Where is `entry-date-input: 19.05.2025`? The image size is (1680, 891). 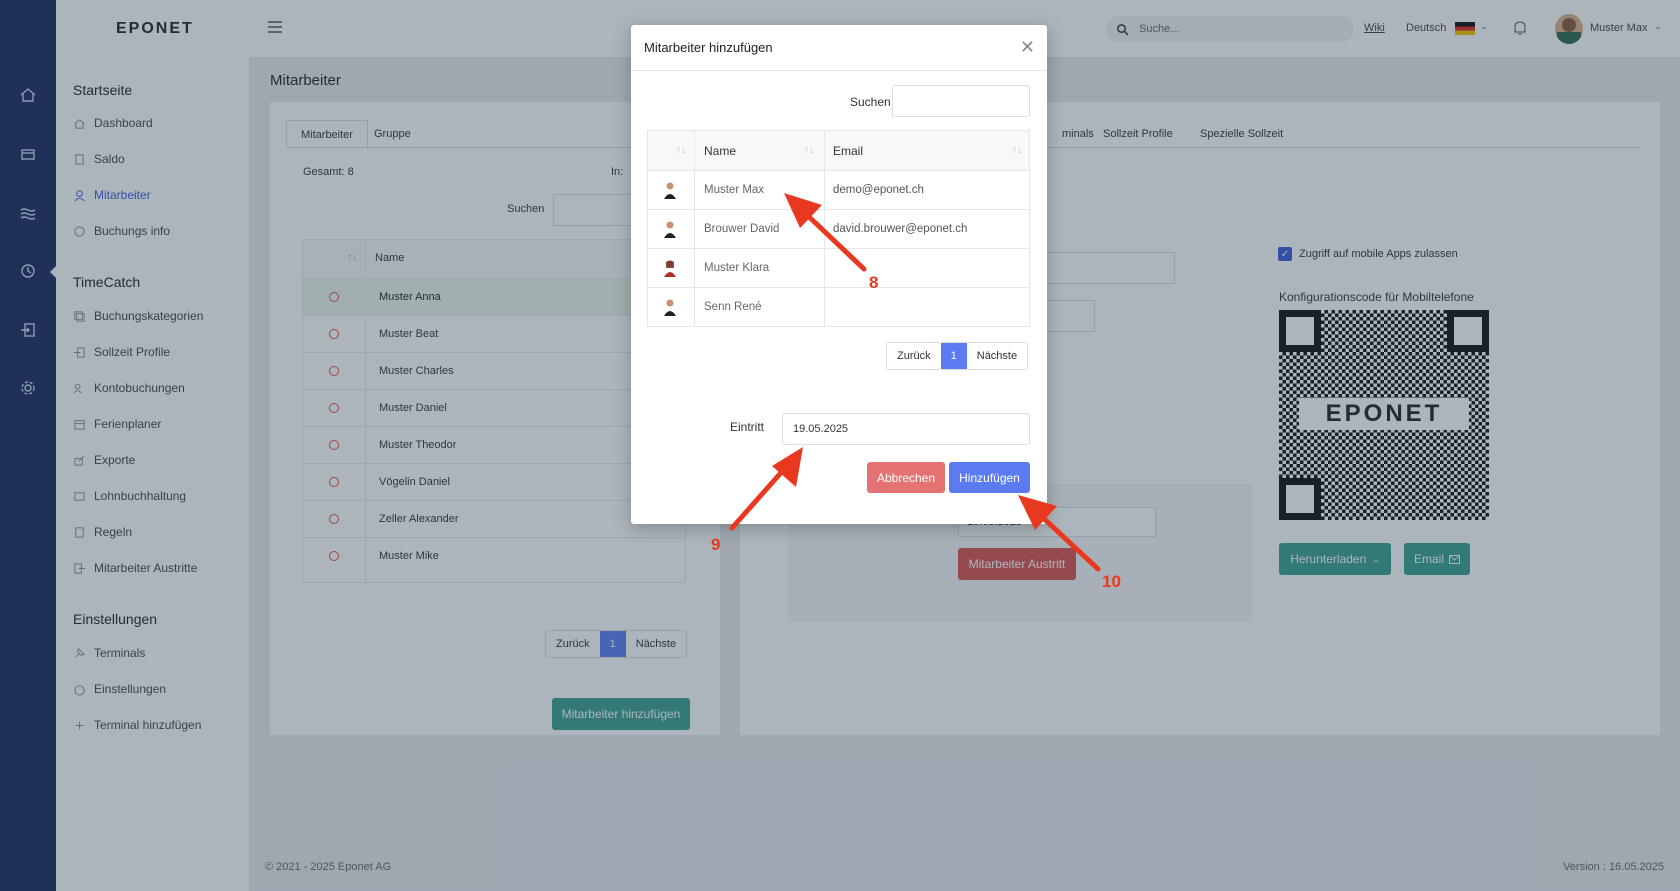 entry-date-input: 19.05.2025 is located at coordinates (906, 429).